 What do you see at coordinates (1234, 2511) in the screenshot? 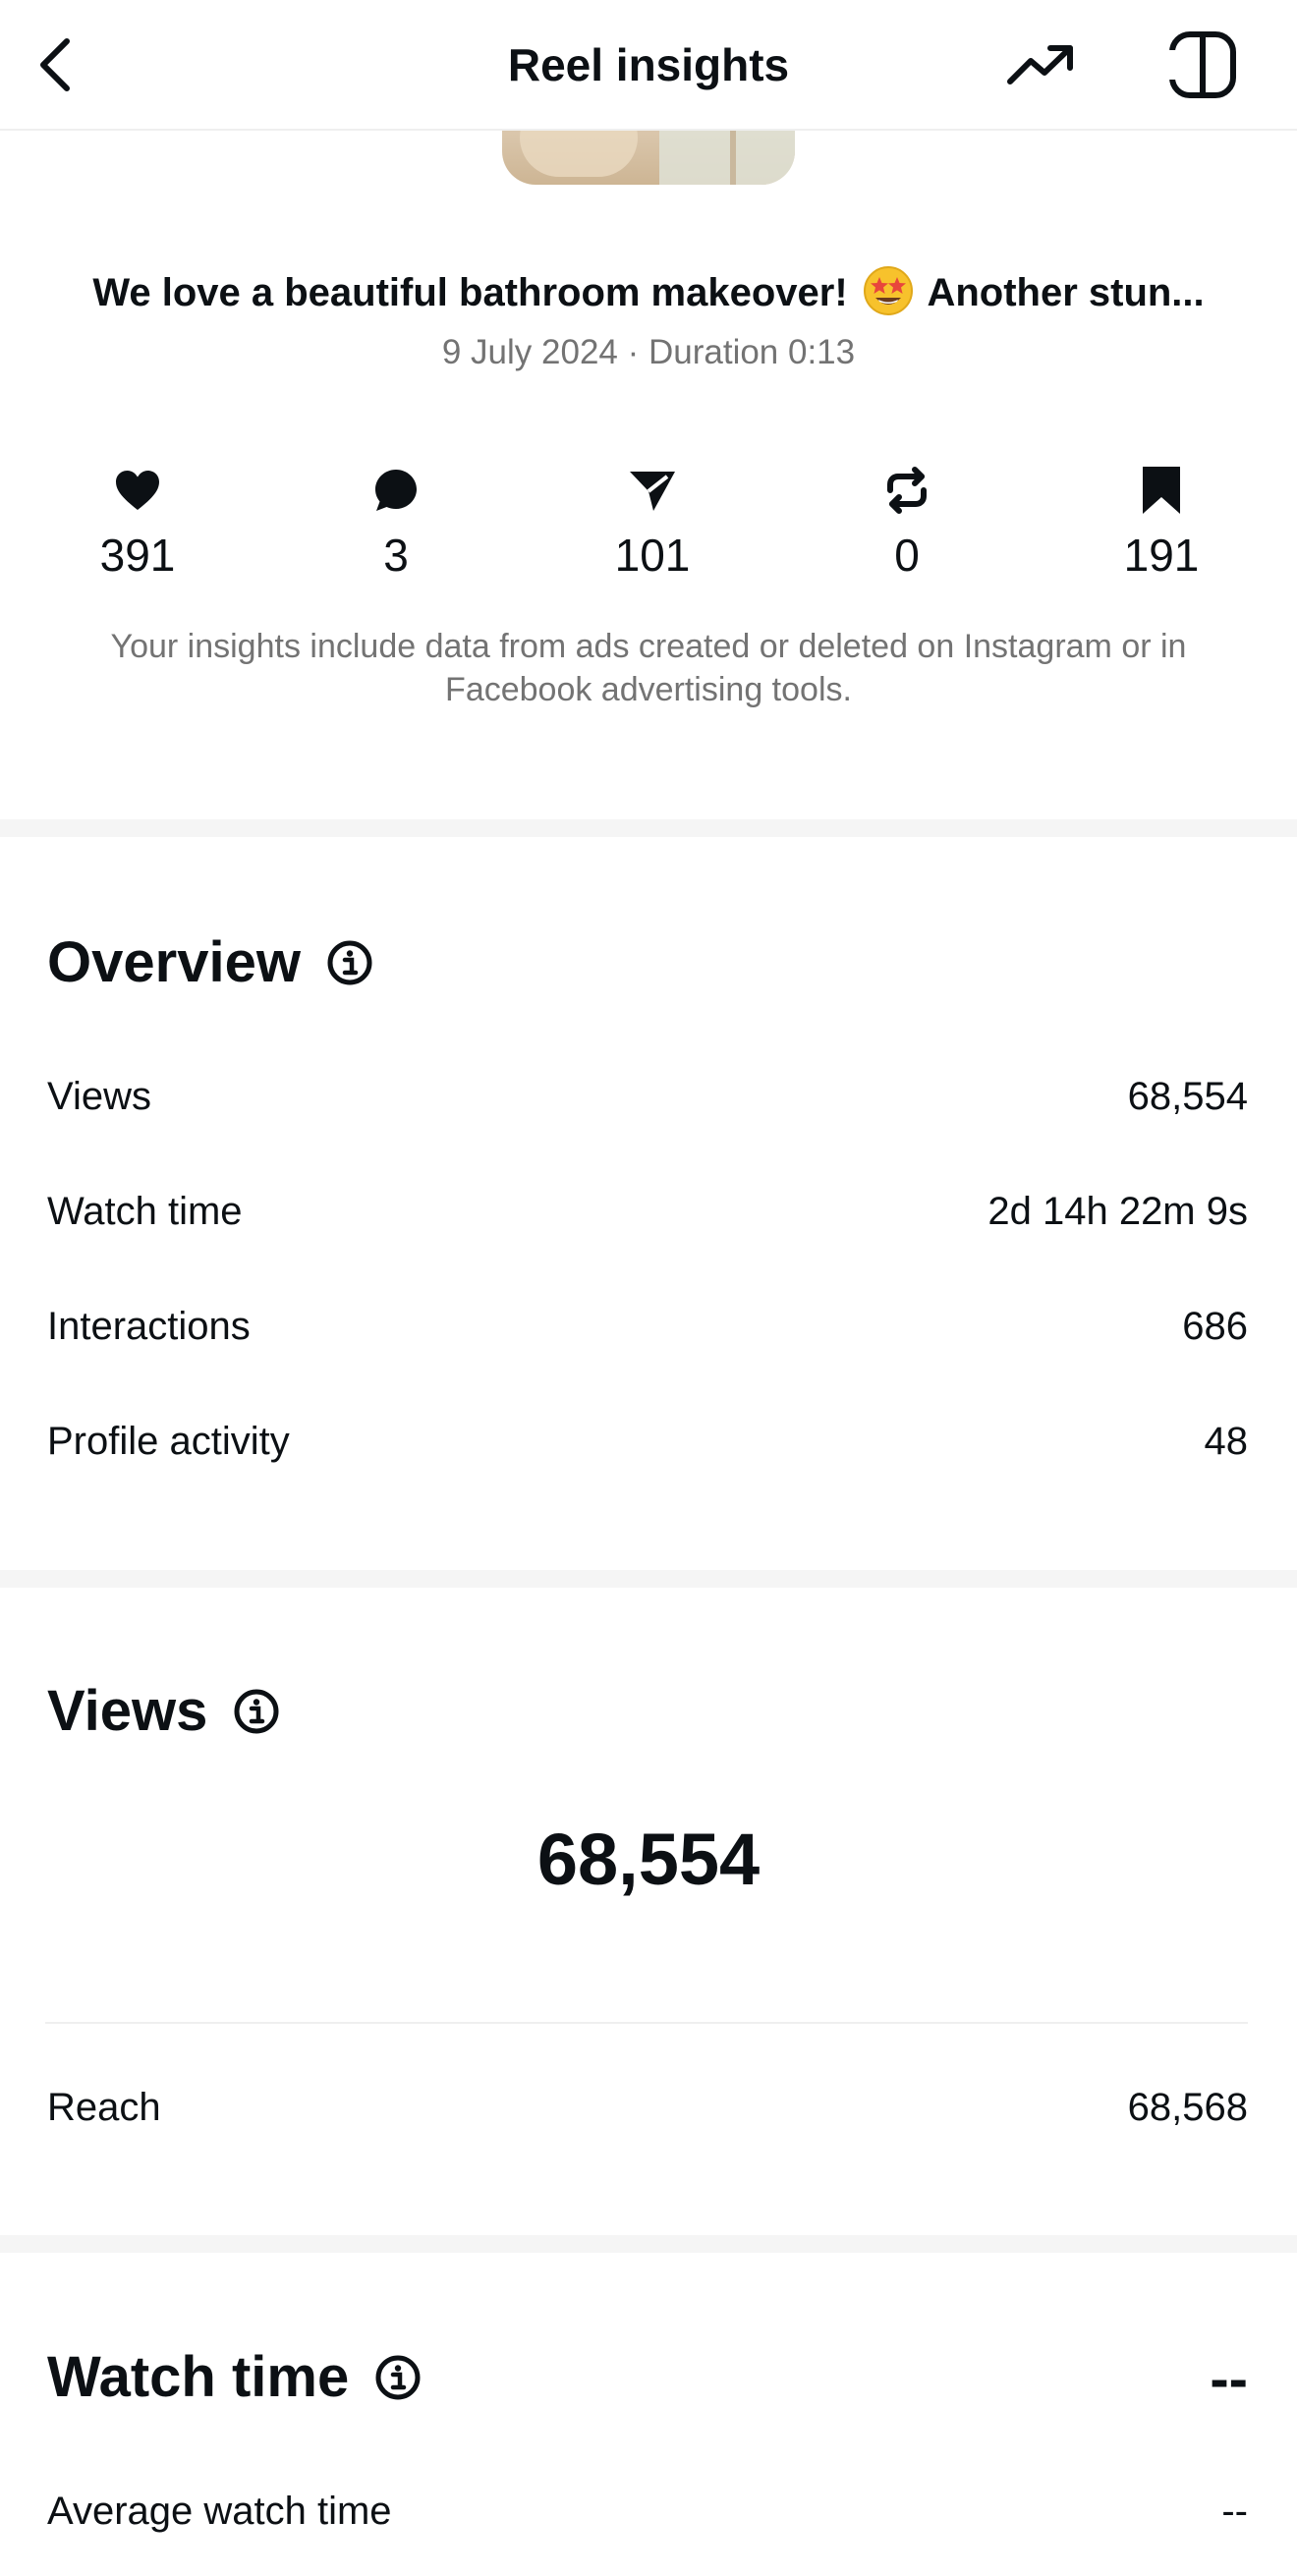
I see `row-value: --` at bounding box center [1234, 2511].